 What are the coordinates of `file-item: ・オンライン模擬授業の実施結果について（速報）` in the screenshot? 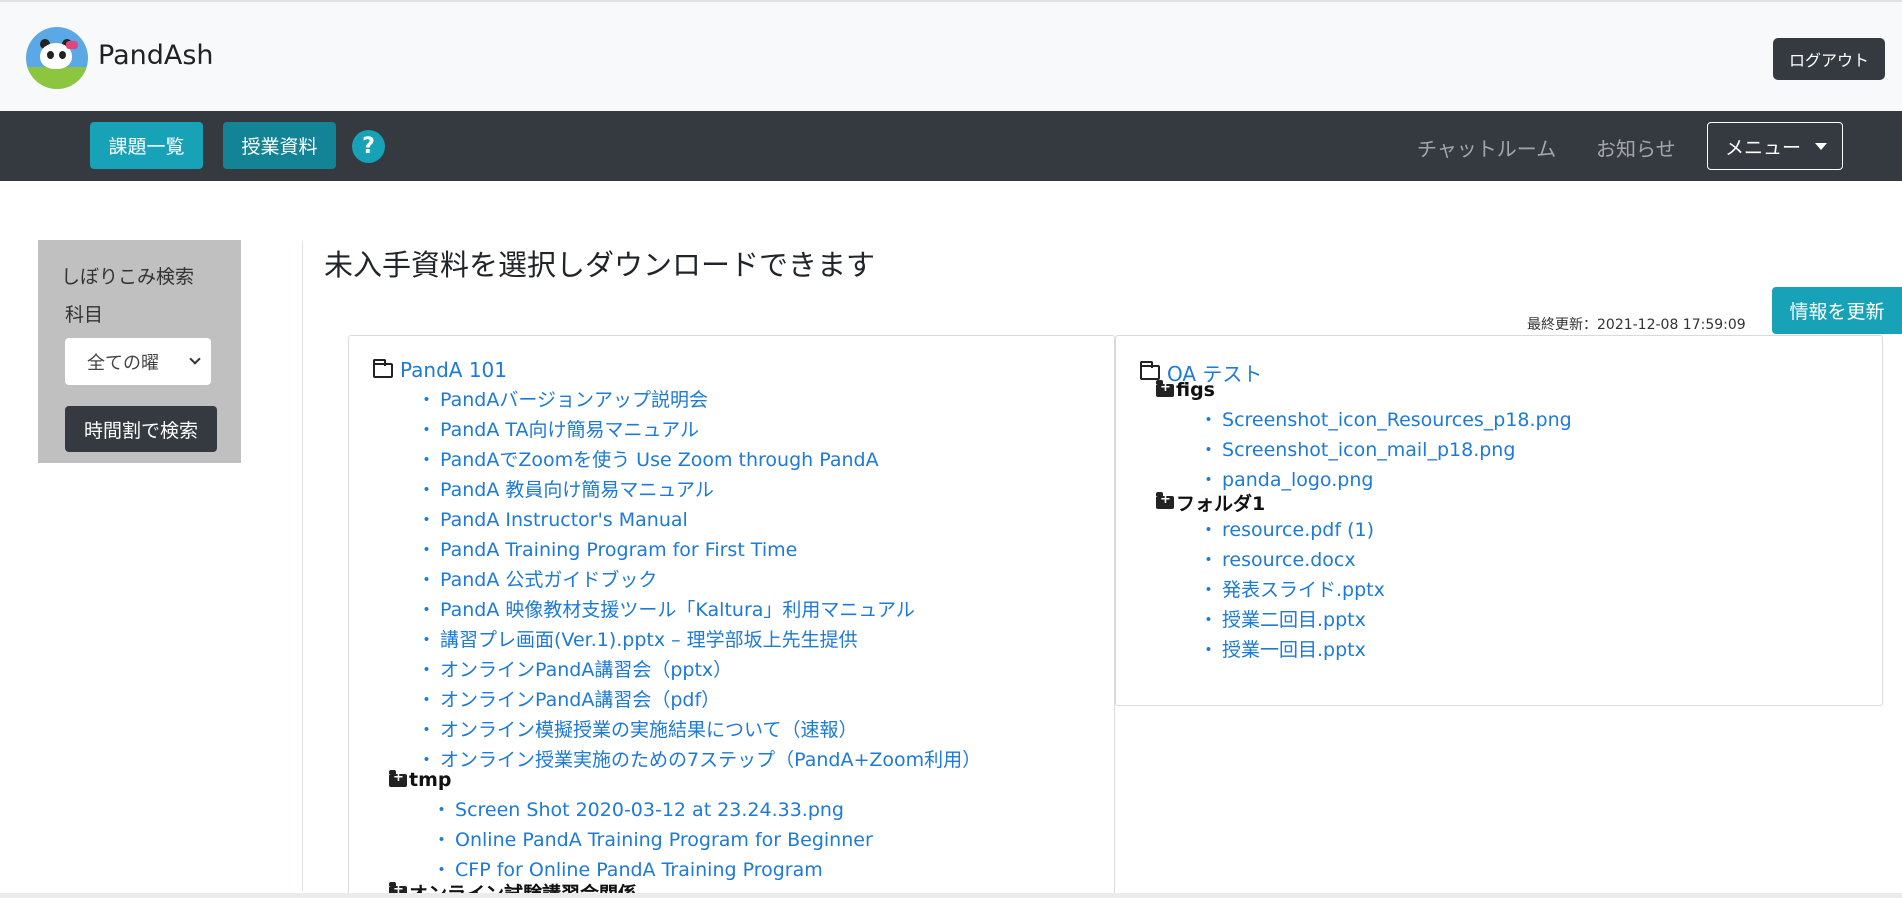 It's located at (637, 728).